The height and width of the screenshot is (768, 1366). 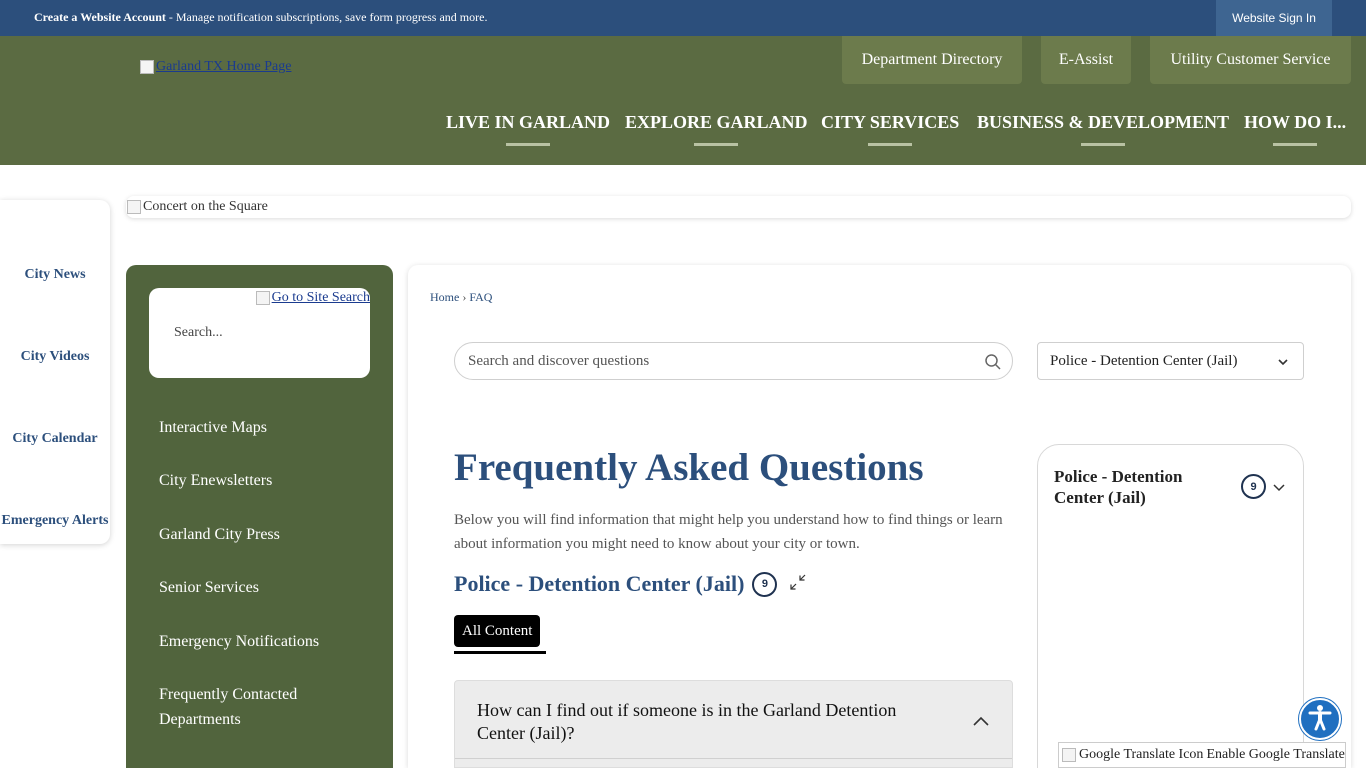 I want to click on site-search-link: Go to Site Search, so click(x=312, y=298).